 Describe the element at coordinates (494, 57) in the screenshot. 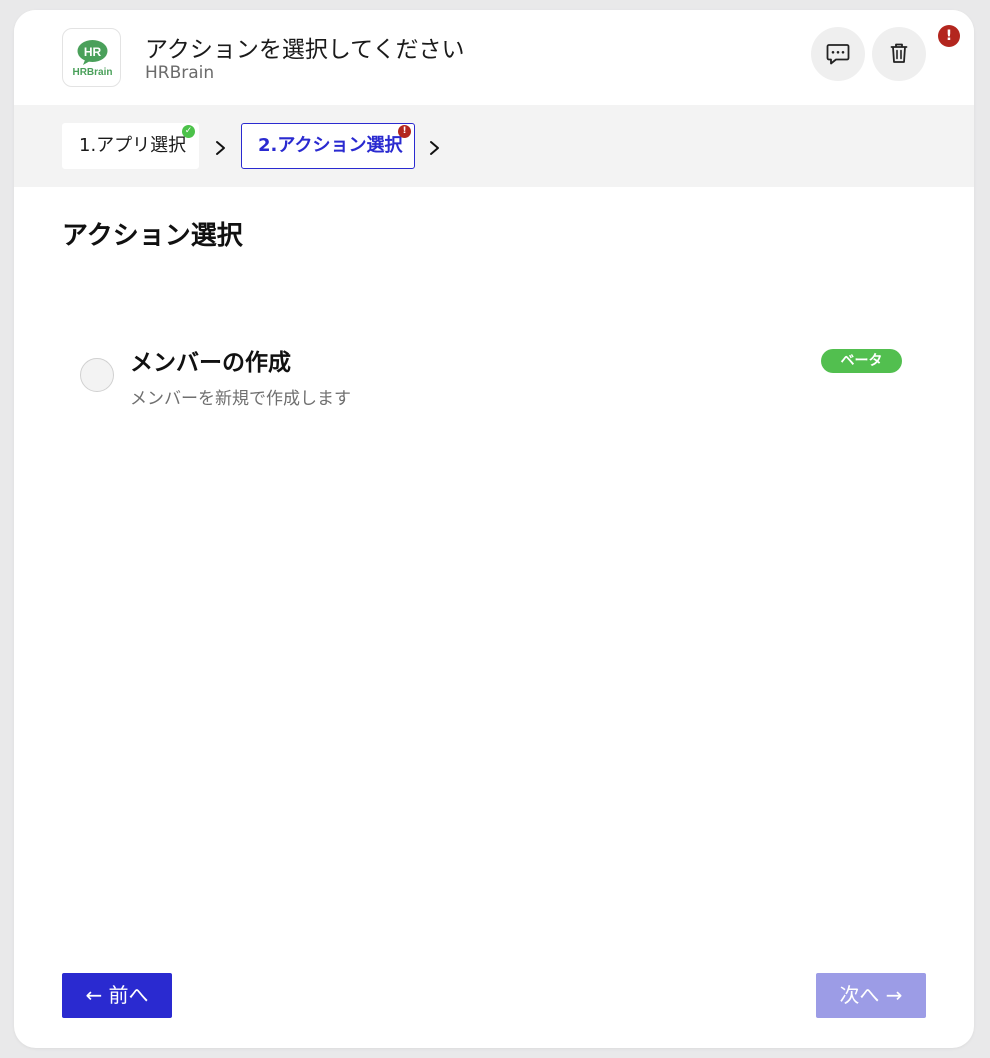

I see `card-header: HR HRBrain アクションを選択してください HRBrain !` at that location.